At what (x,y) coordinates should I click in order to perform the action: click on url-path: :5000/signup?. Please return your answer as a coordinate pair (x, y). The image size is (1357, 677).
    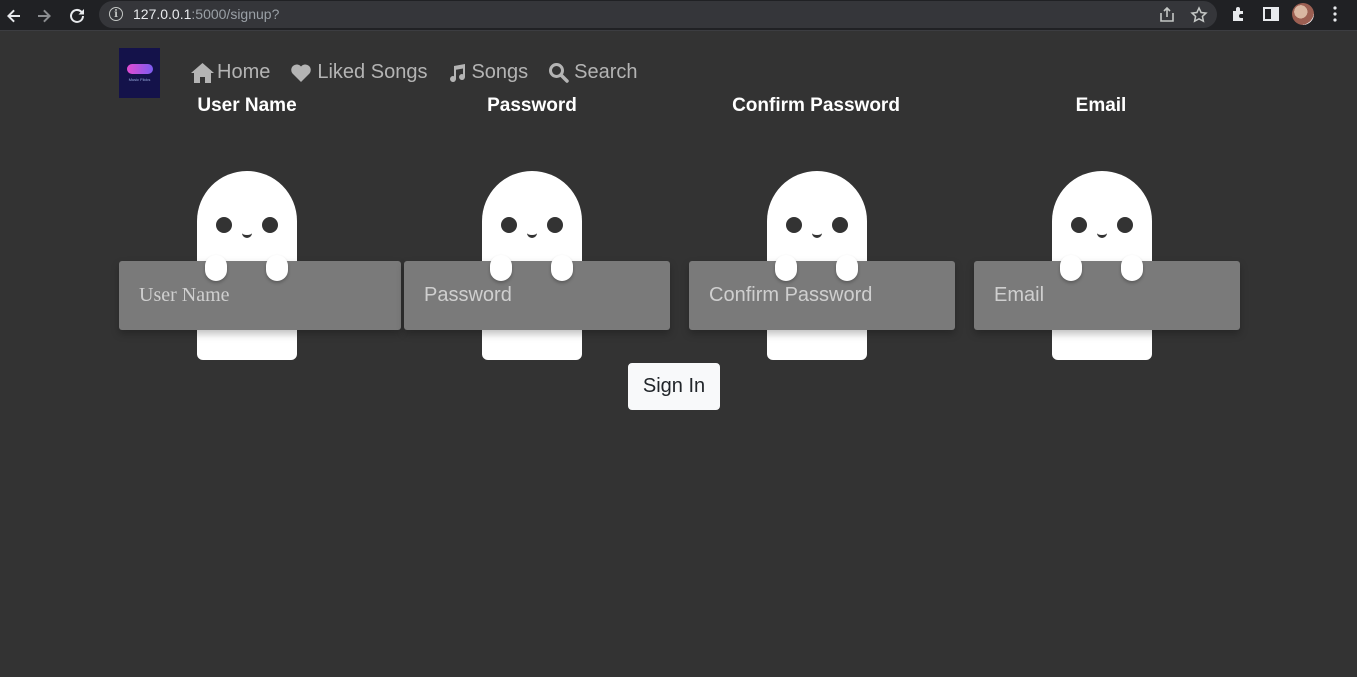
    Looking at the image, I should click on (235, 14).